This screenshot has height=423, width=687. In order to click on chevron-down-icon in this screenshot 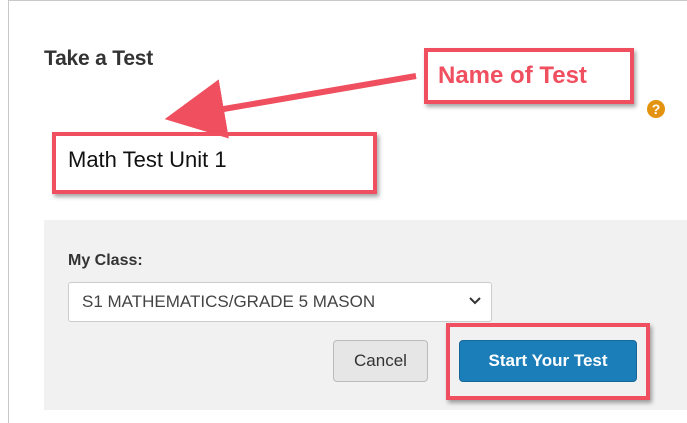, I will do `click(475, 301)`.